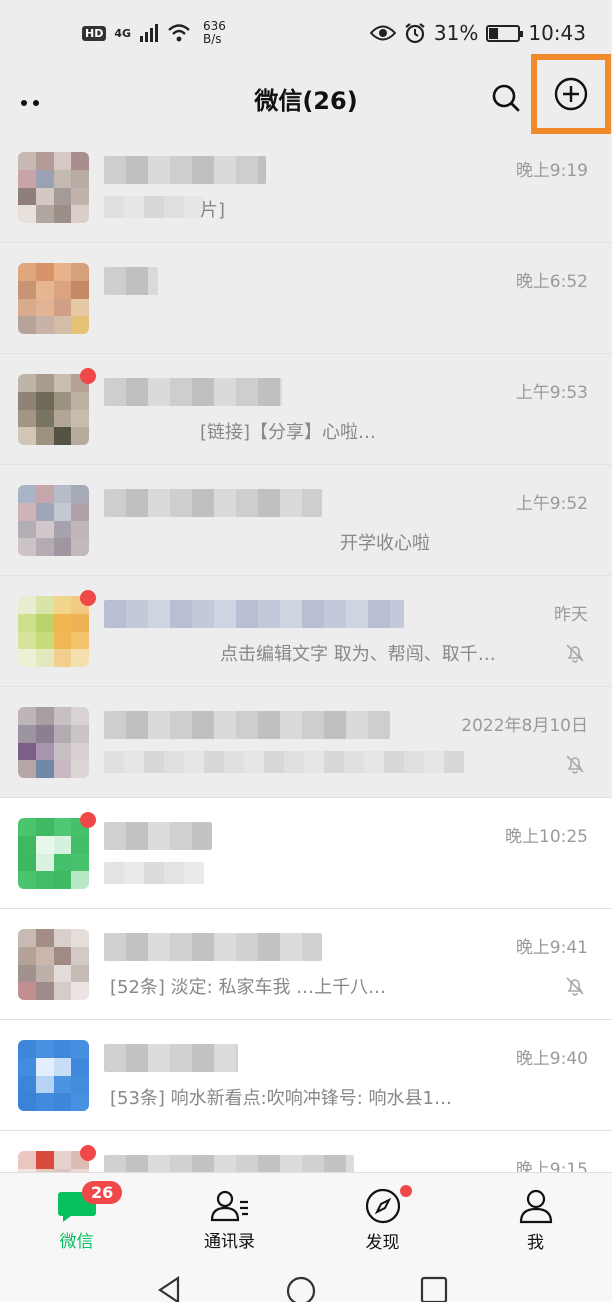 The image size is (612, 1302). What do you see at coordinates (123, 33) in the screenshot?
I see `network-type: 4G` at bounding box center [123, 33].